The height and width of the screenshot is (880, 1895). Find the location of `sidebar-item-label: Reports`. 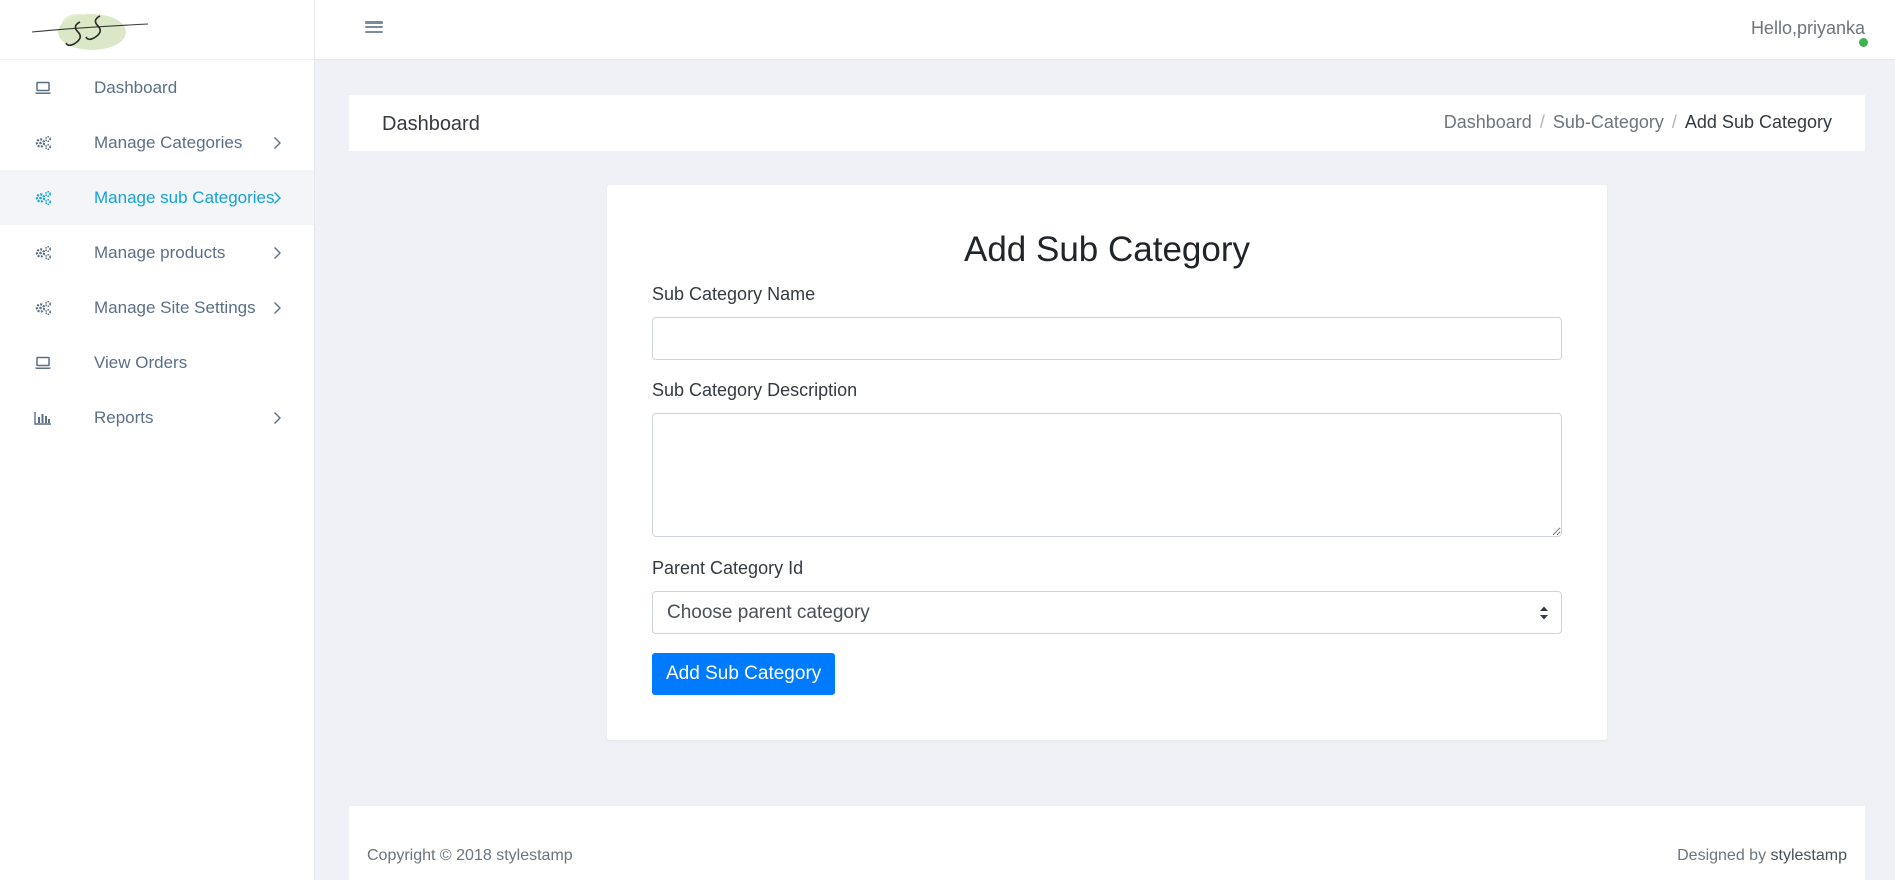

sidebar-item-label: Reports is located at coordinates (124, 417).